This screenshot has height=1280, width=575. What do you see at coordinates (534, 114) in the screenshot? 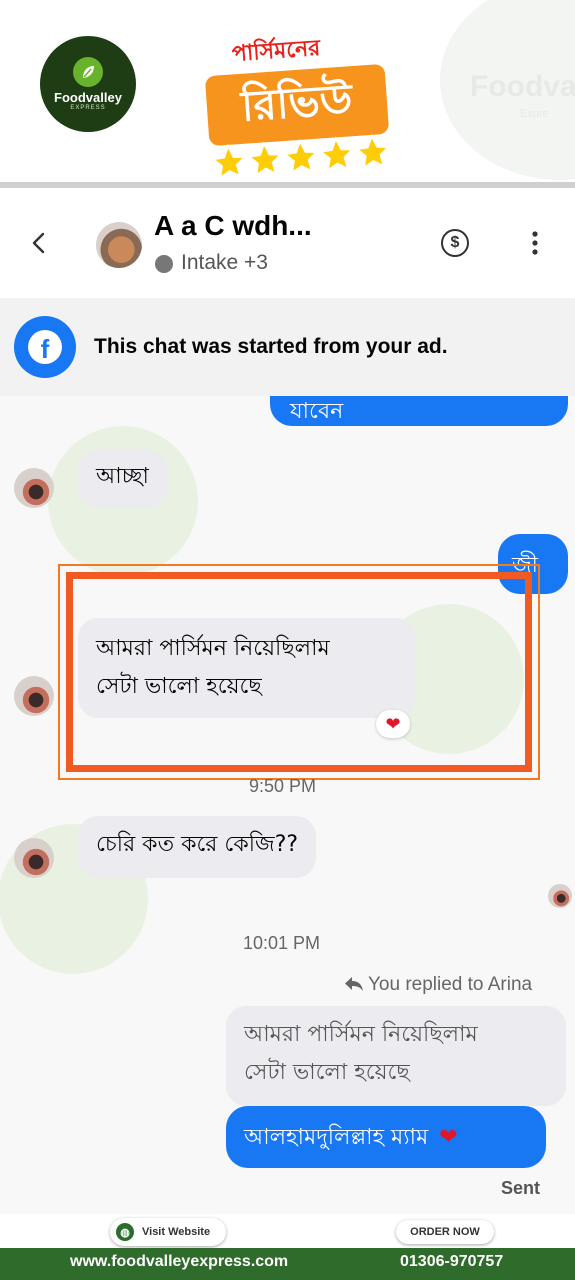
I see `watermark-subtext: Expre` at bounding box center [534, 114].